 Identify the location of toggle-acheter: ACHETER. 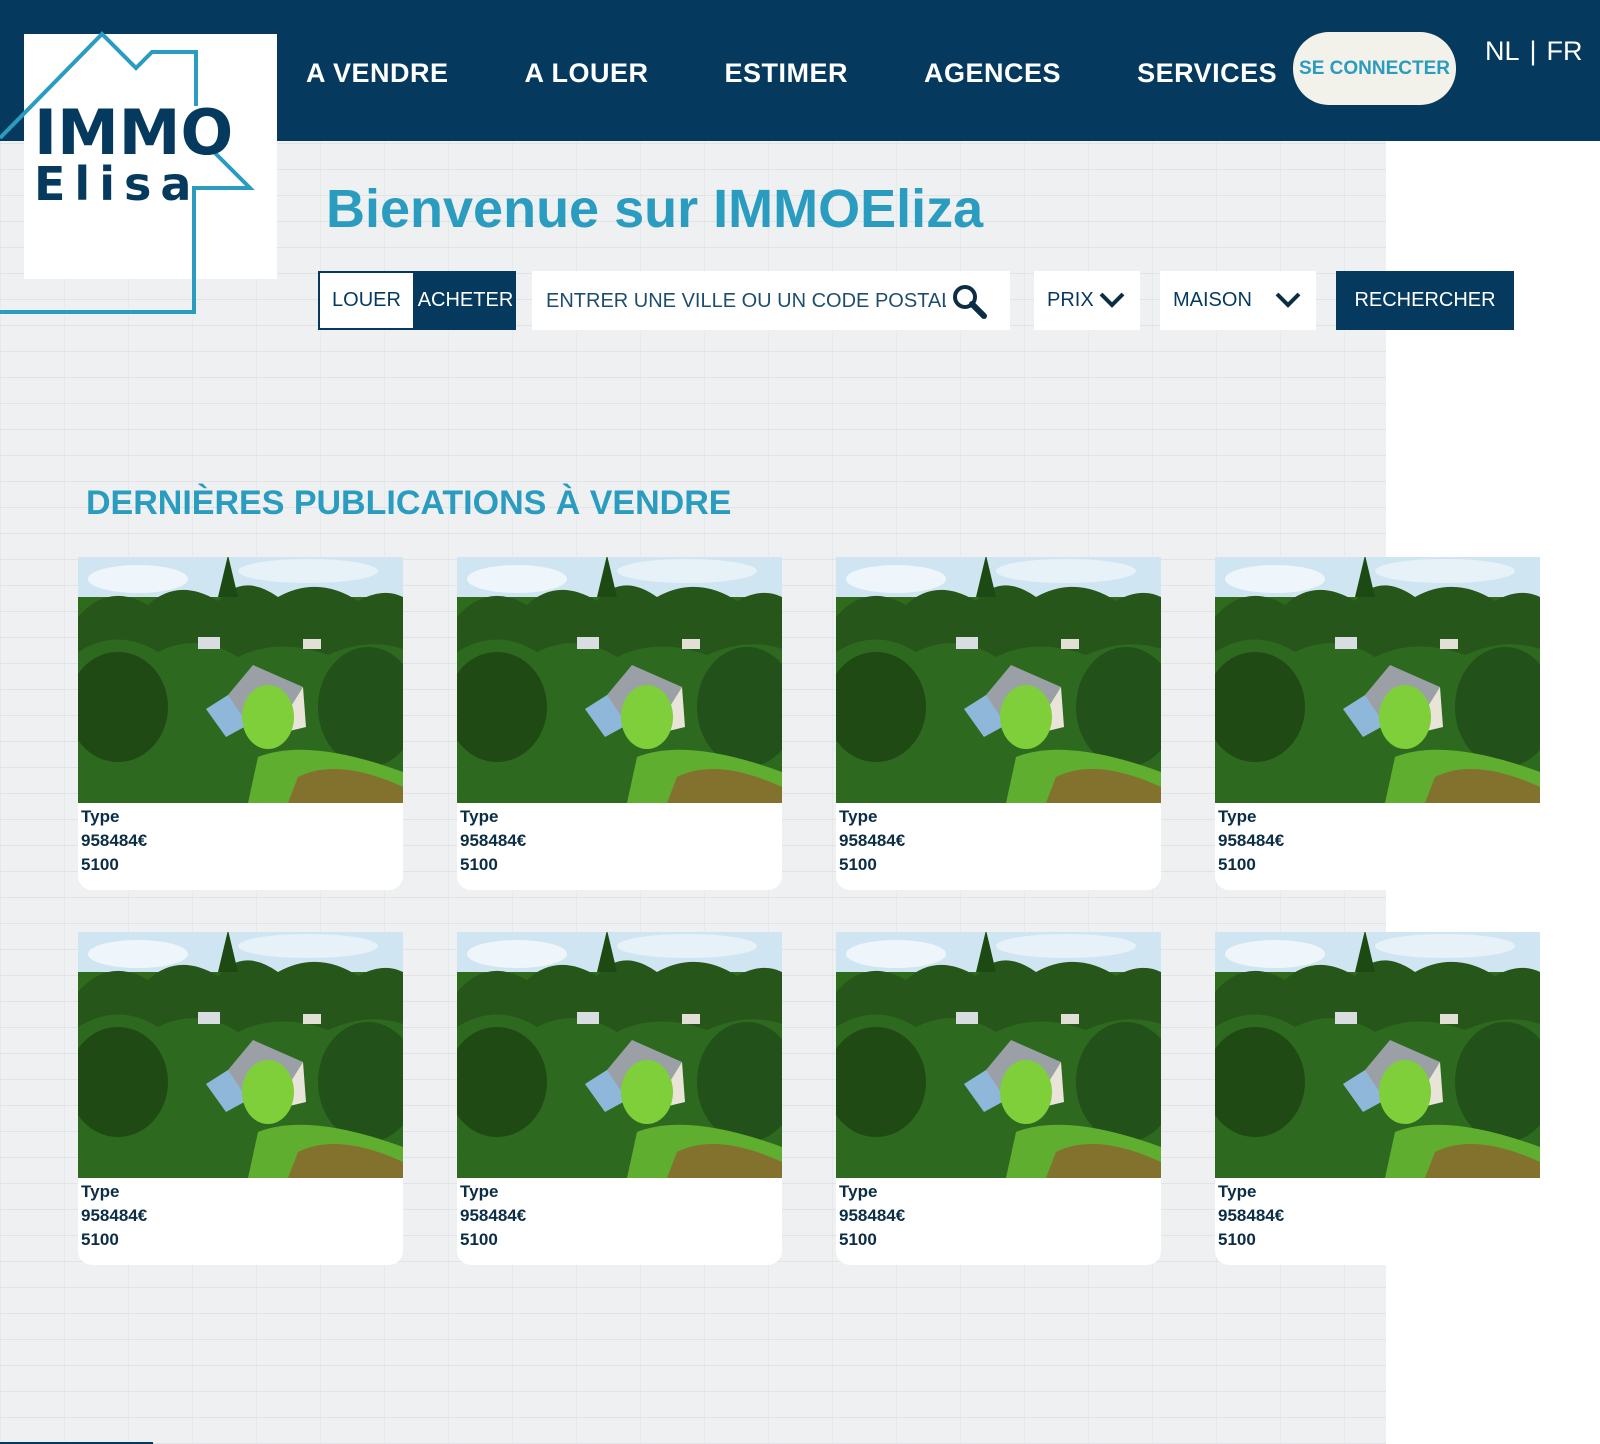
(465, 300).